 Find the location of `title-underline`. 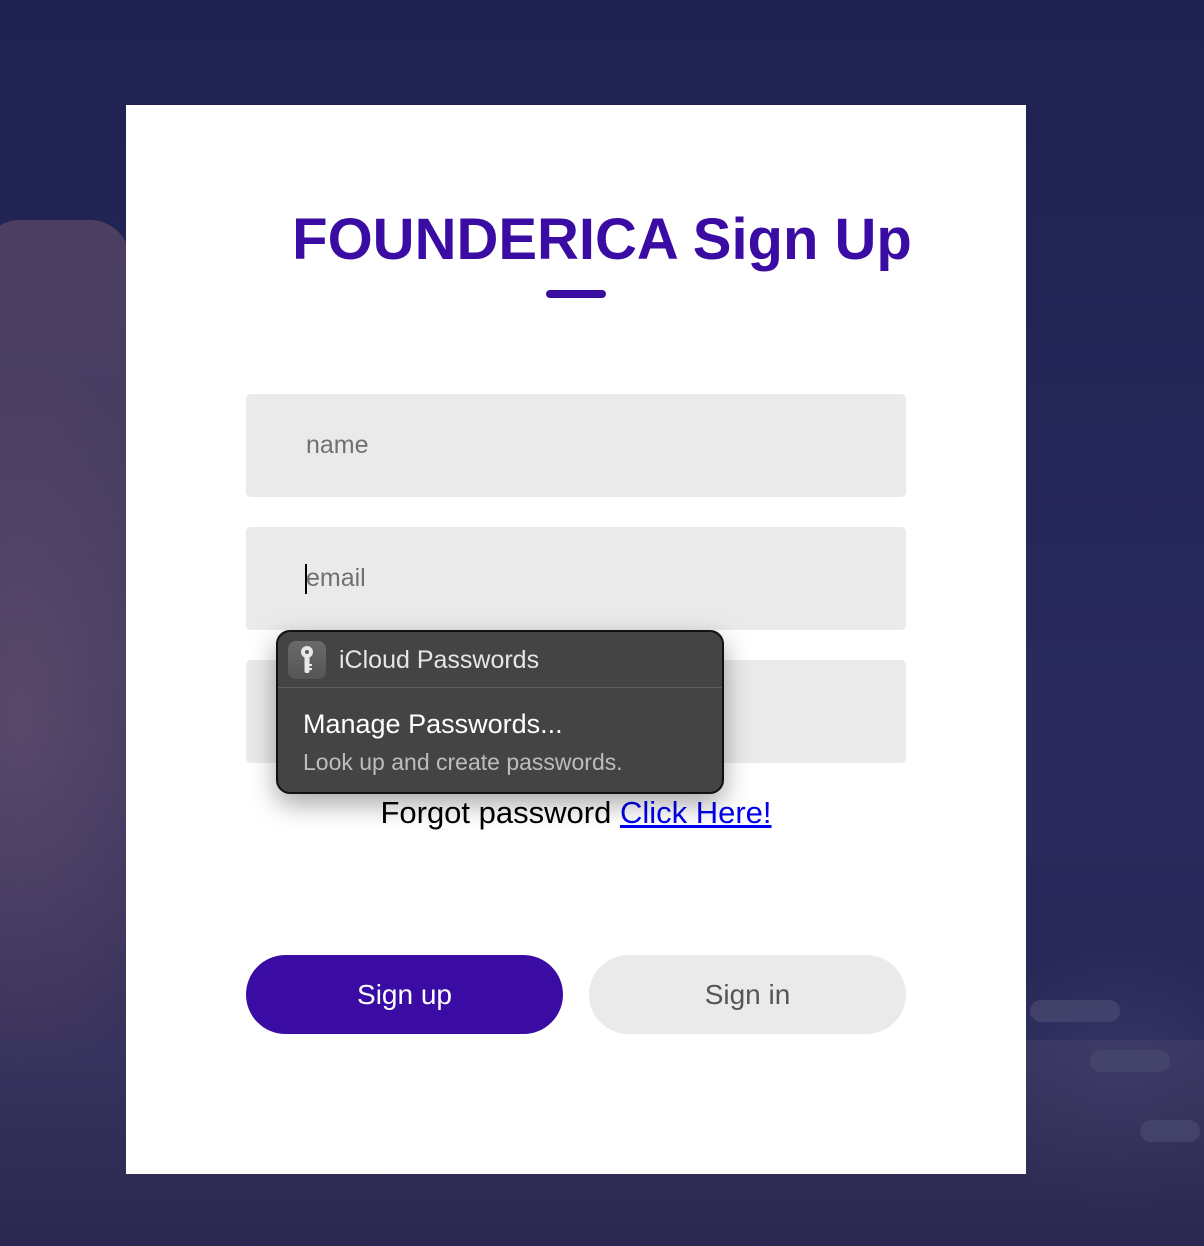

title-underline is located at coordinates (576, 294).